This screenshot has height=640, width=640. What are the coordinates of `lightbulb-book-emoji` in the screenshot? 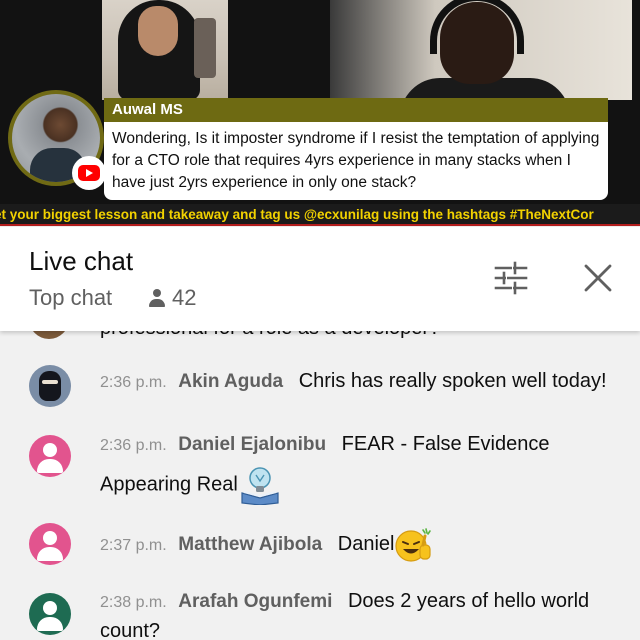 It's located at (260, 486).